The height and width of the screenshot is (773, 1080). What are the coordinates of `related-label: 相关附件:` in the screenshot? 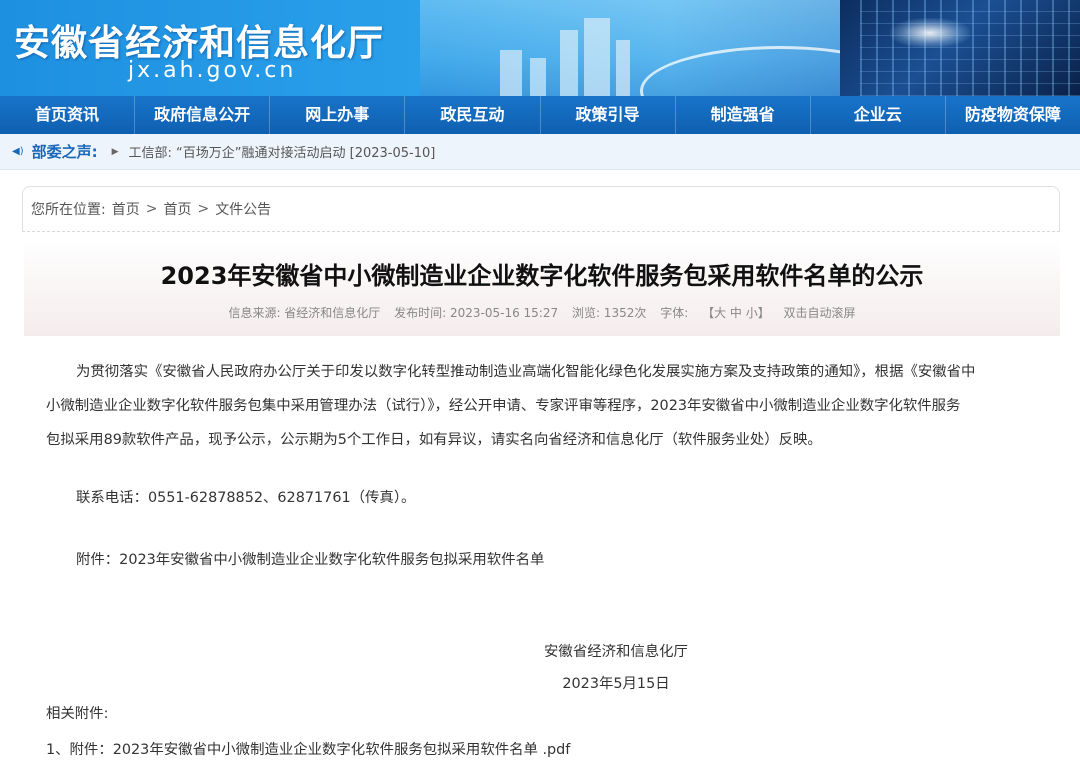 It's located at (77, 714).